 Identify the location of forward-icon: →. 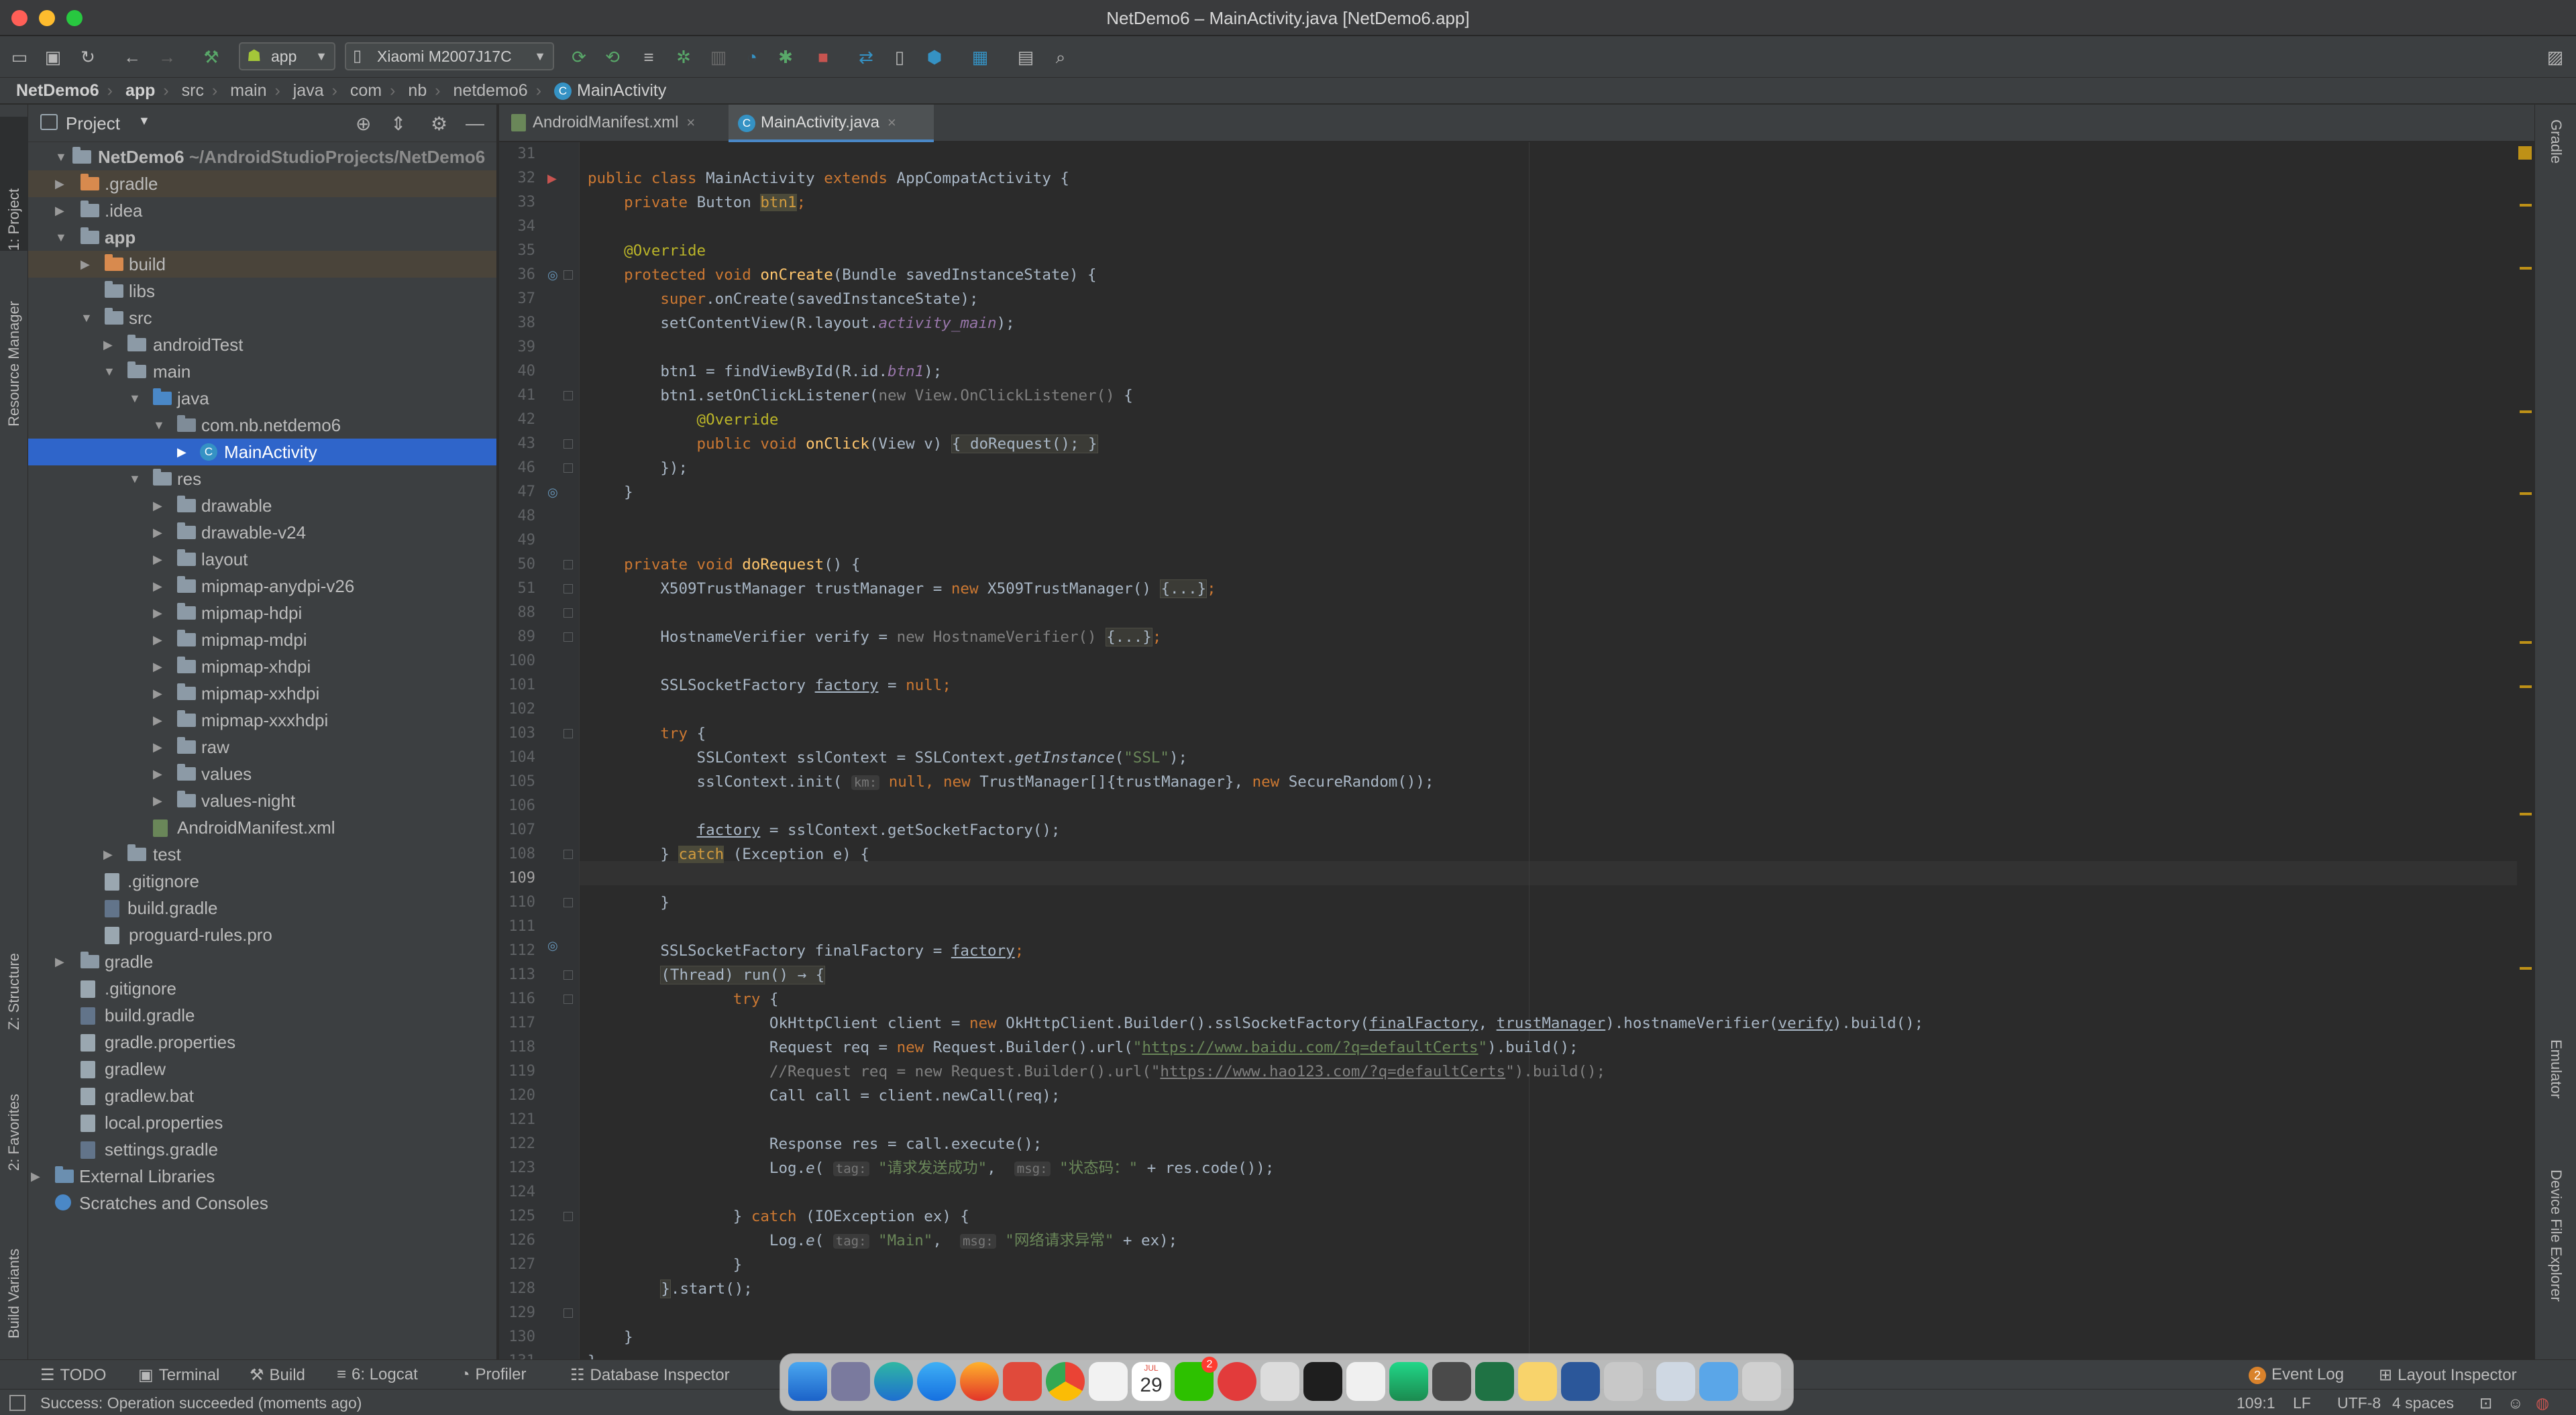
(167, 57).